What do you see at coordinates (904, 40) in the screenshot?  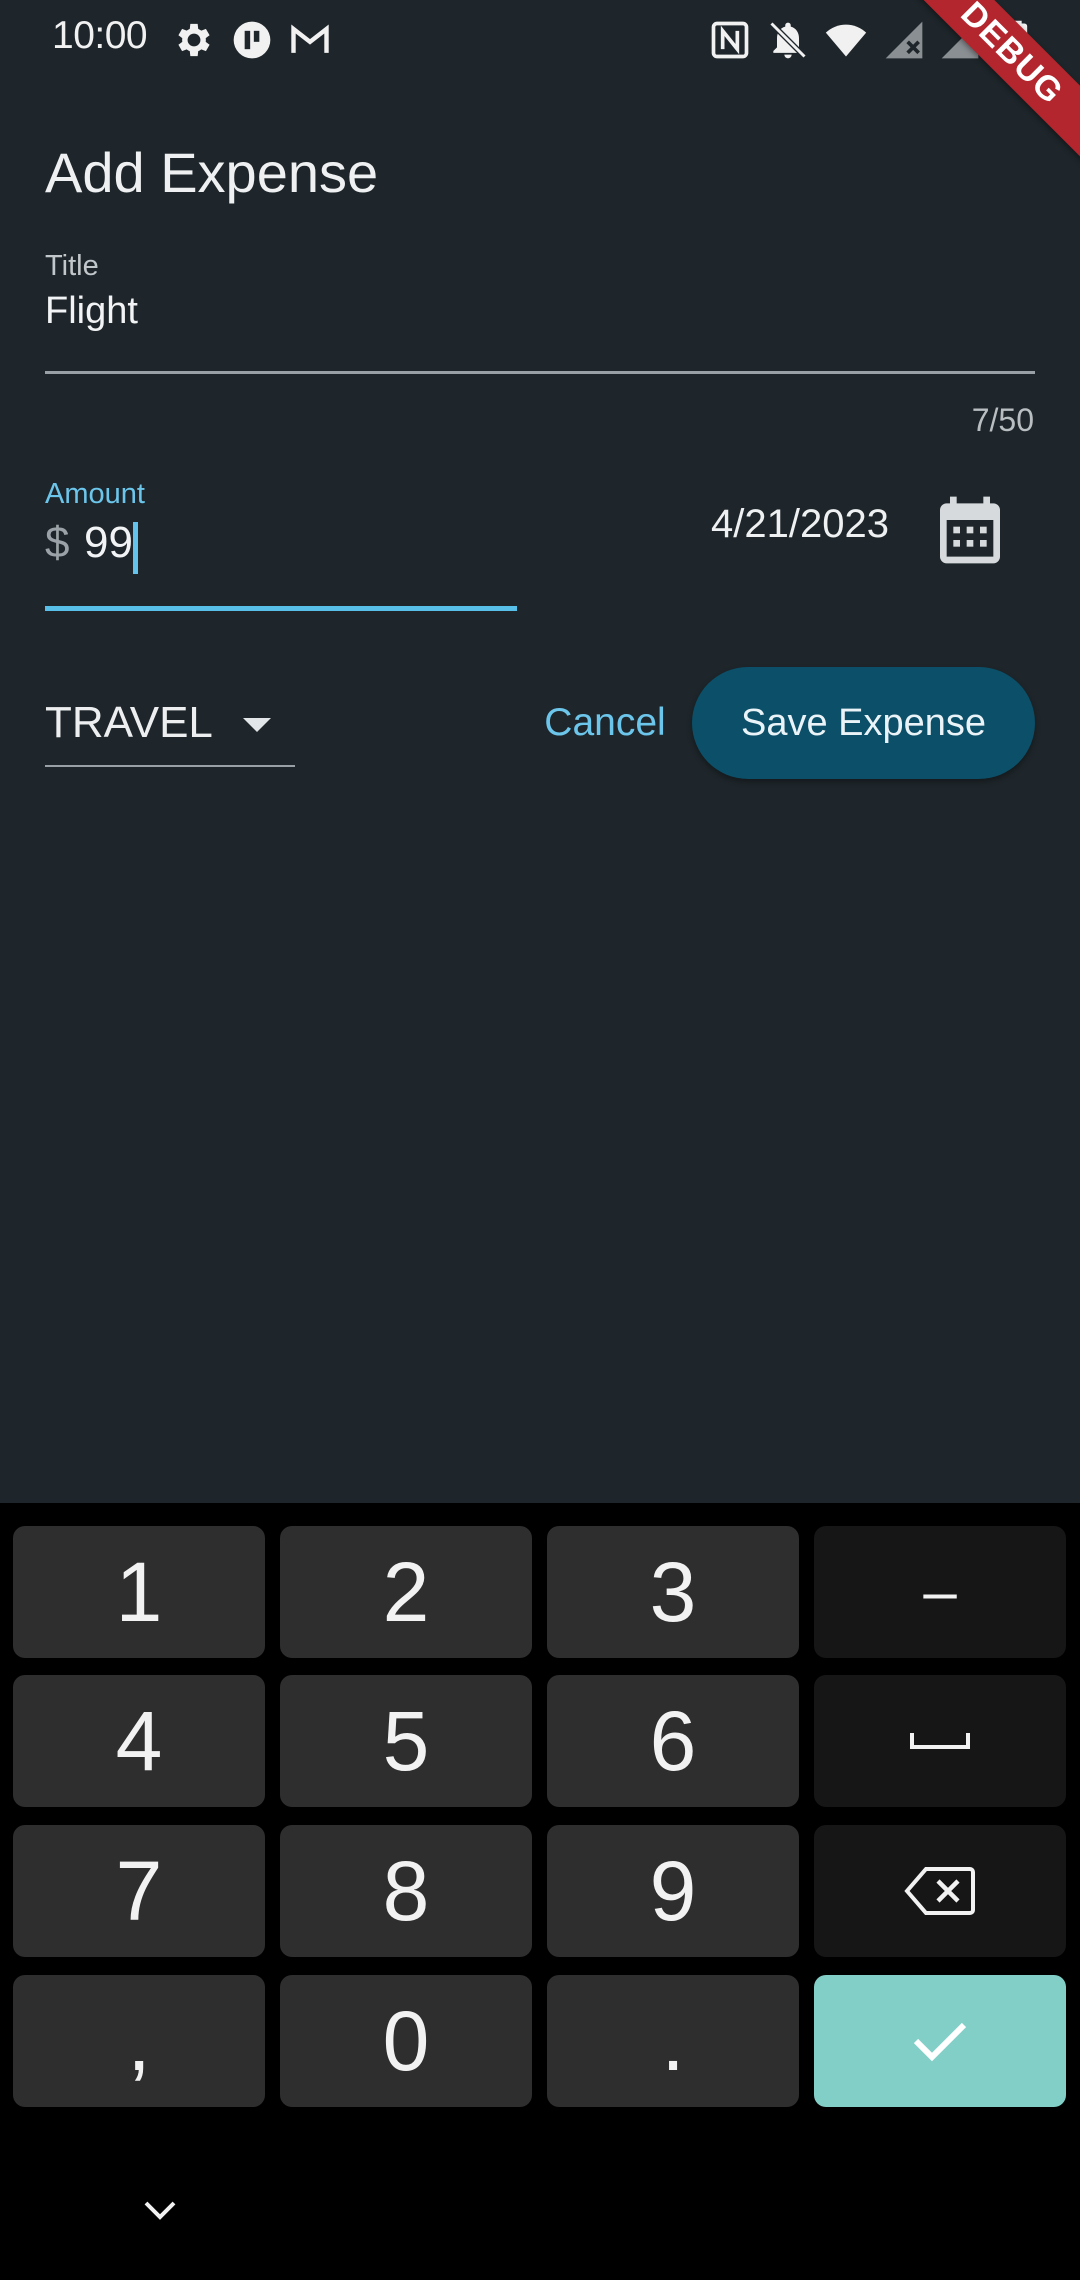 I see `signal-icon` at bounding box center [904, 40].